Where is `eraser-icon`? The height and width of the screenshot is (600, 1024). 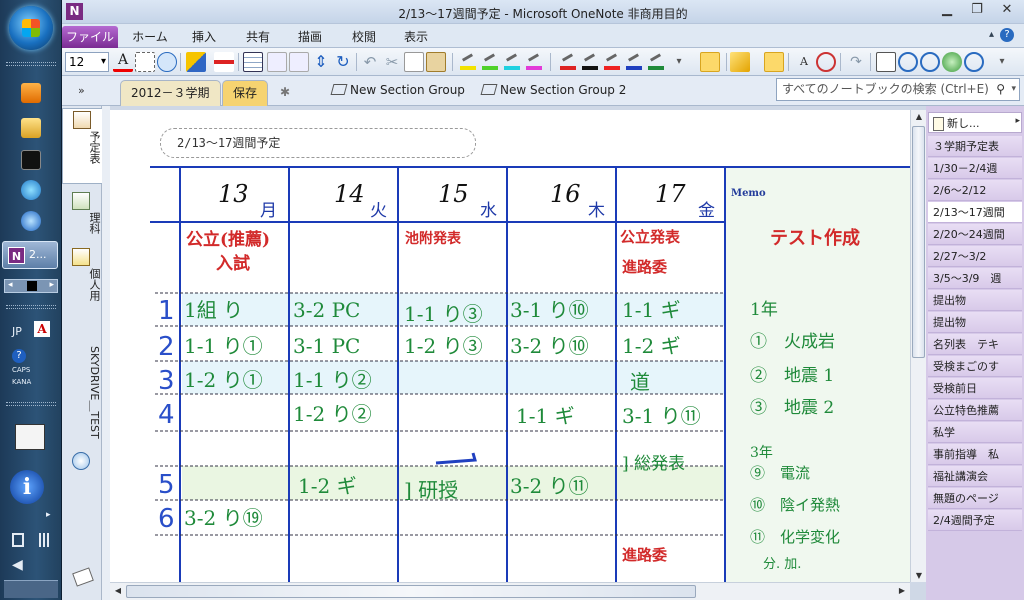 eraser-icon is located at coordinates (774, 62).